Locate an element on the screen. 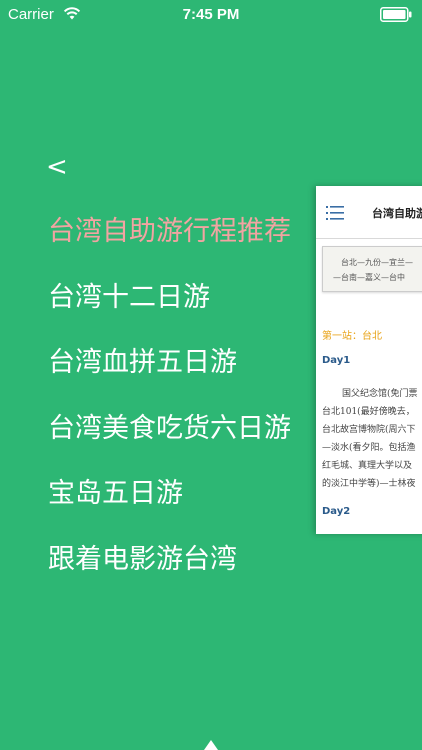 The height and width of the screenshot is (750, 422). status-bar: Carrier 7:45 PM is located at coordinates (211, 15).